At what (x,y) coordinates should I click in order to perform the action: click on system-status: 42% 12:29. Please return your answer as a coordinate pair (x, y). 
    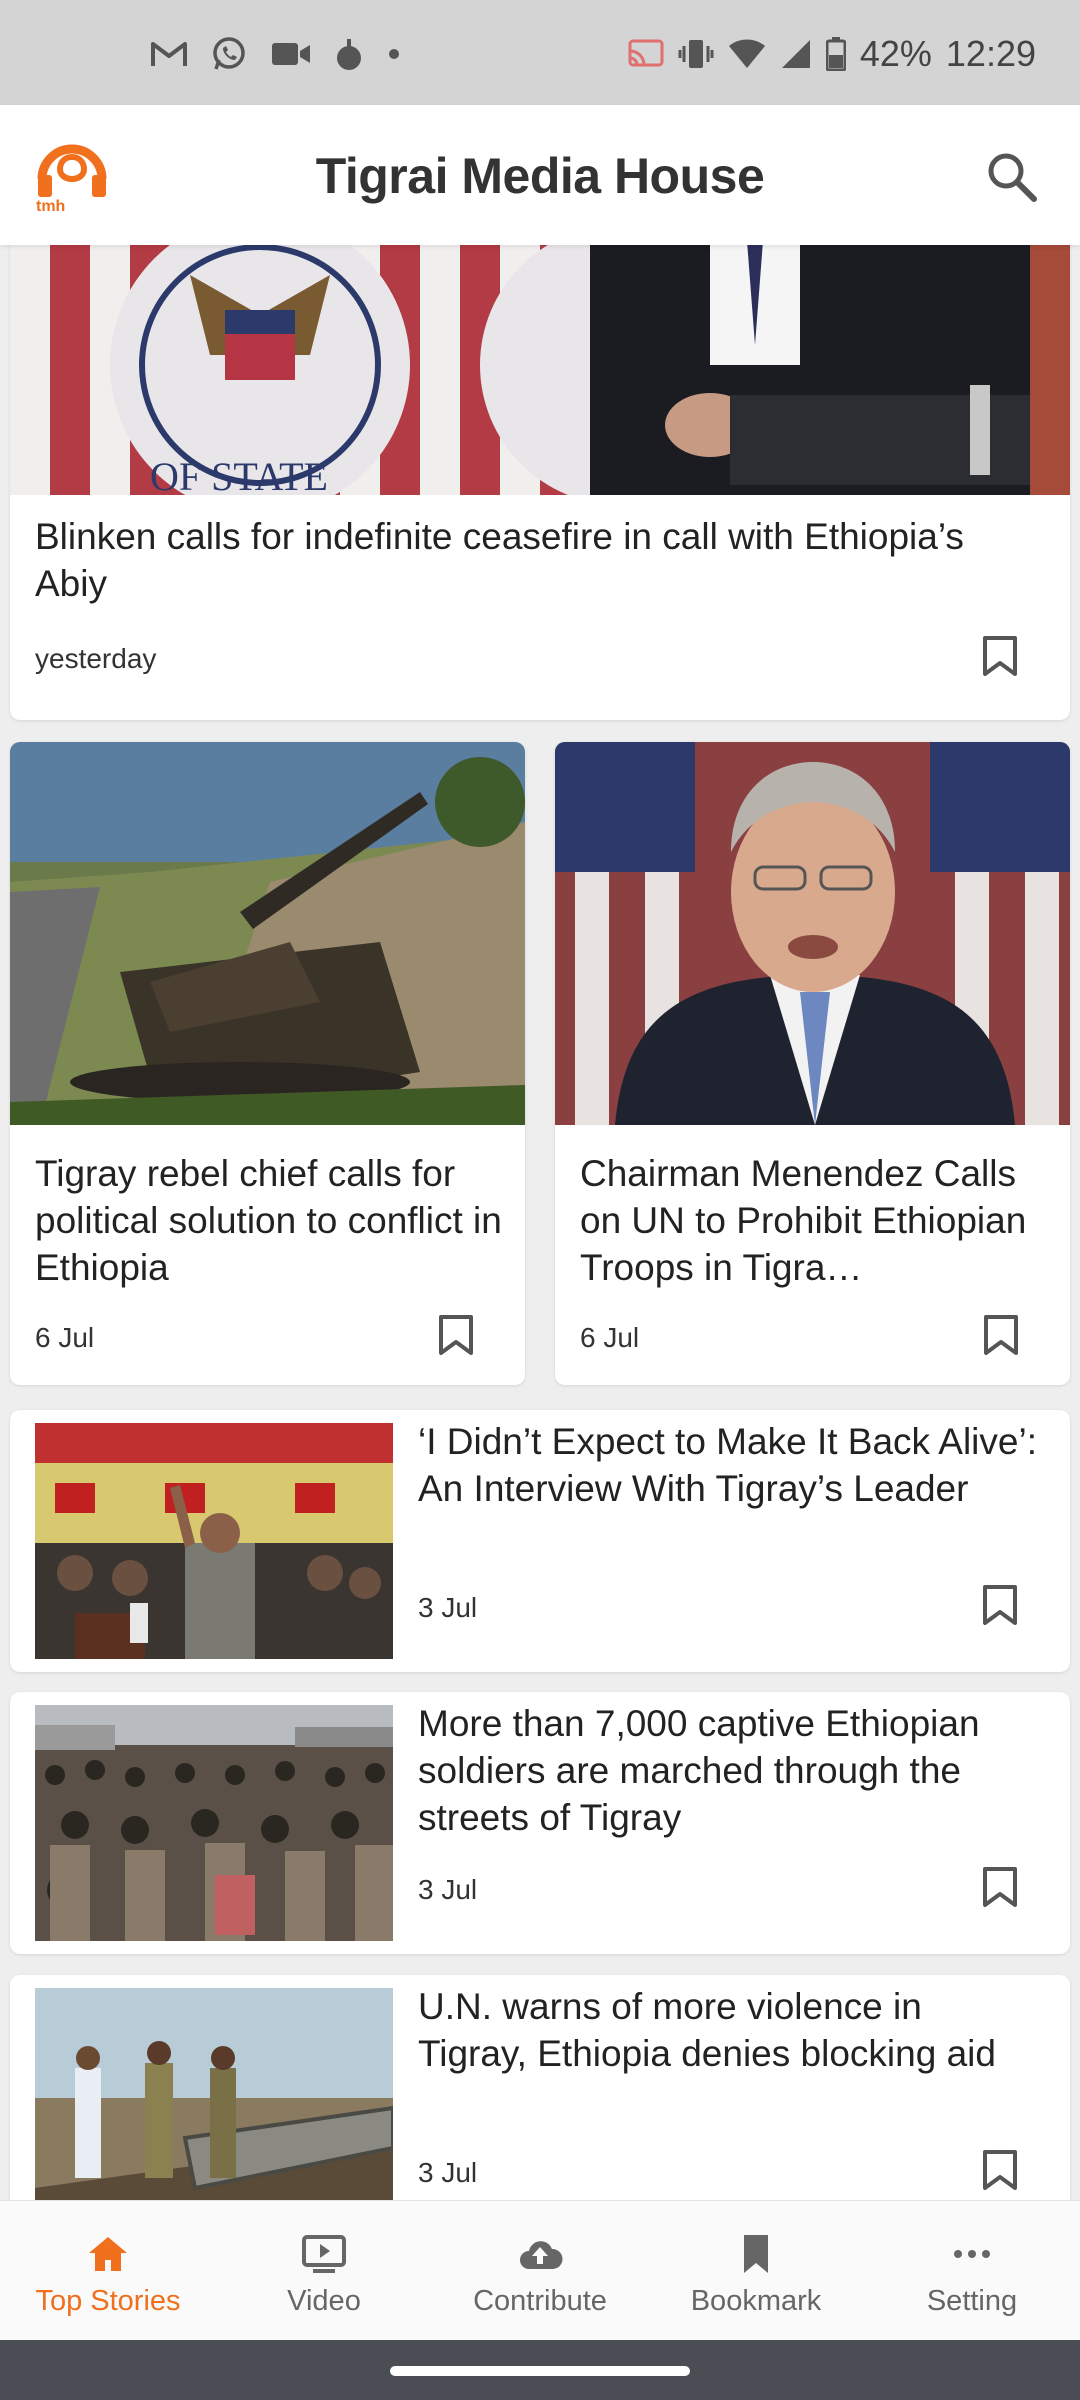
    Looking at the image, I should click on (832, 54).